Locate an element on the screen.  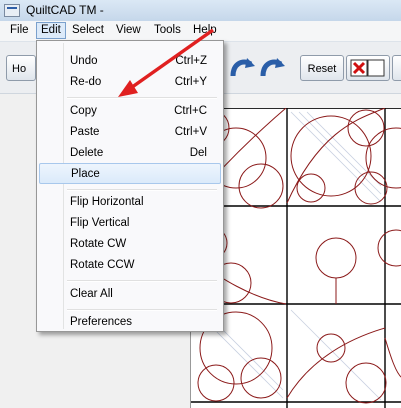
menu-item-rotate-ccw: Rotate CCW is located at coordinates (130, 265).